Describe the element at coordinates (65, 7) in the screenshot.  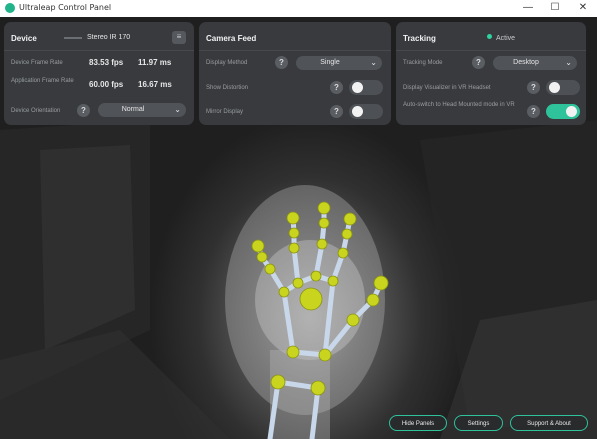
I see `window-title: Ultraleap Control Panel` at that location.